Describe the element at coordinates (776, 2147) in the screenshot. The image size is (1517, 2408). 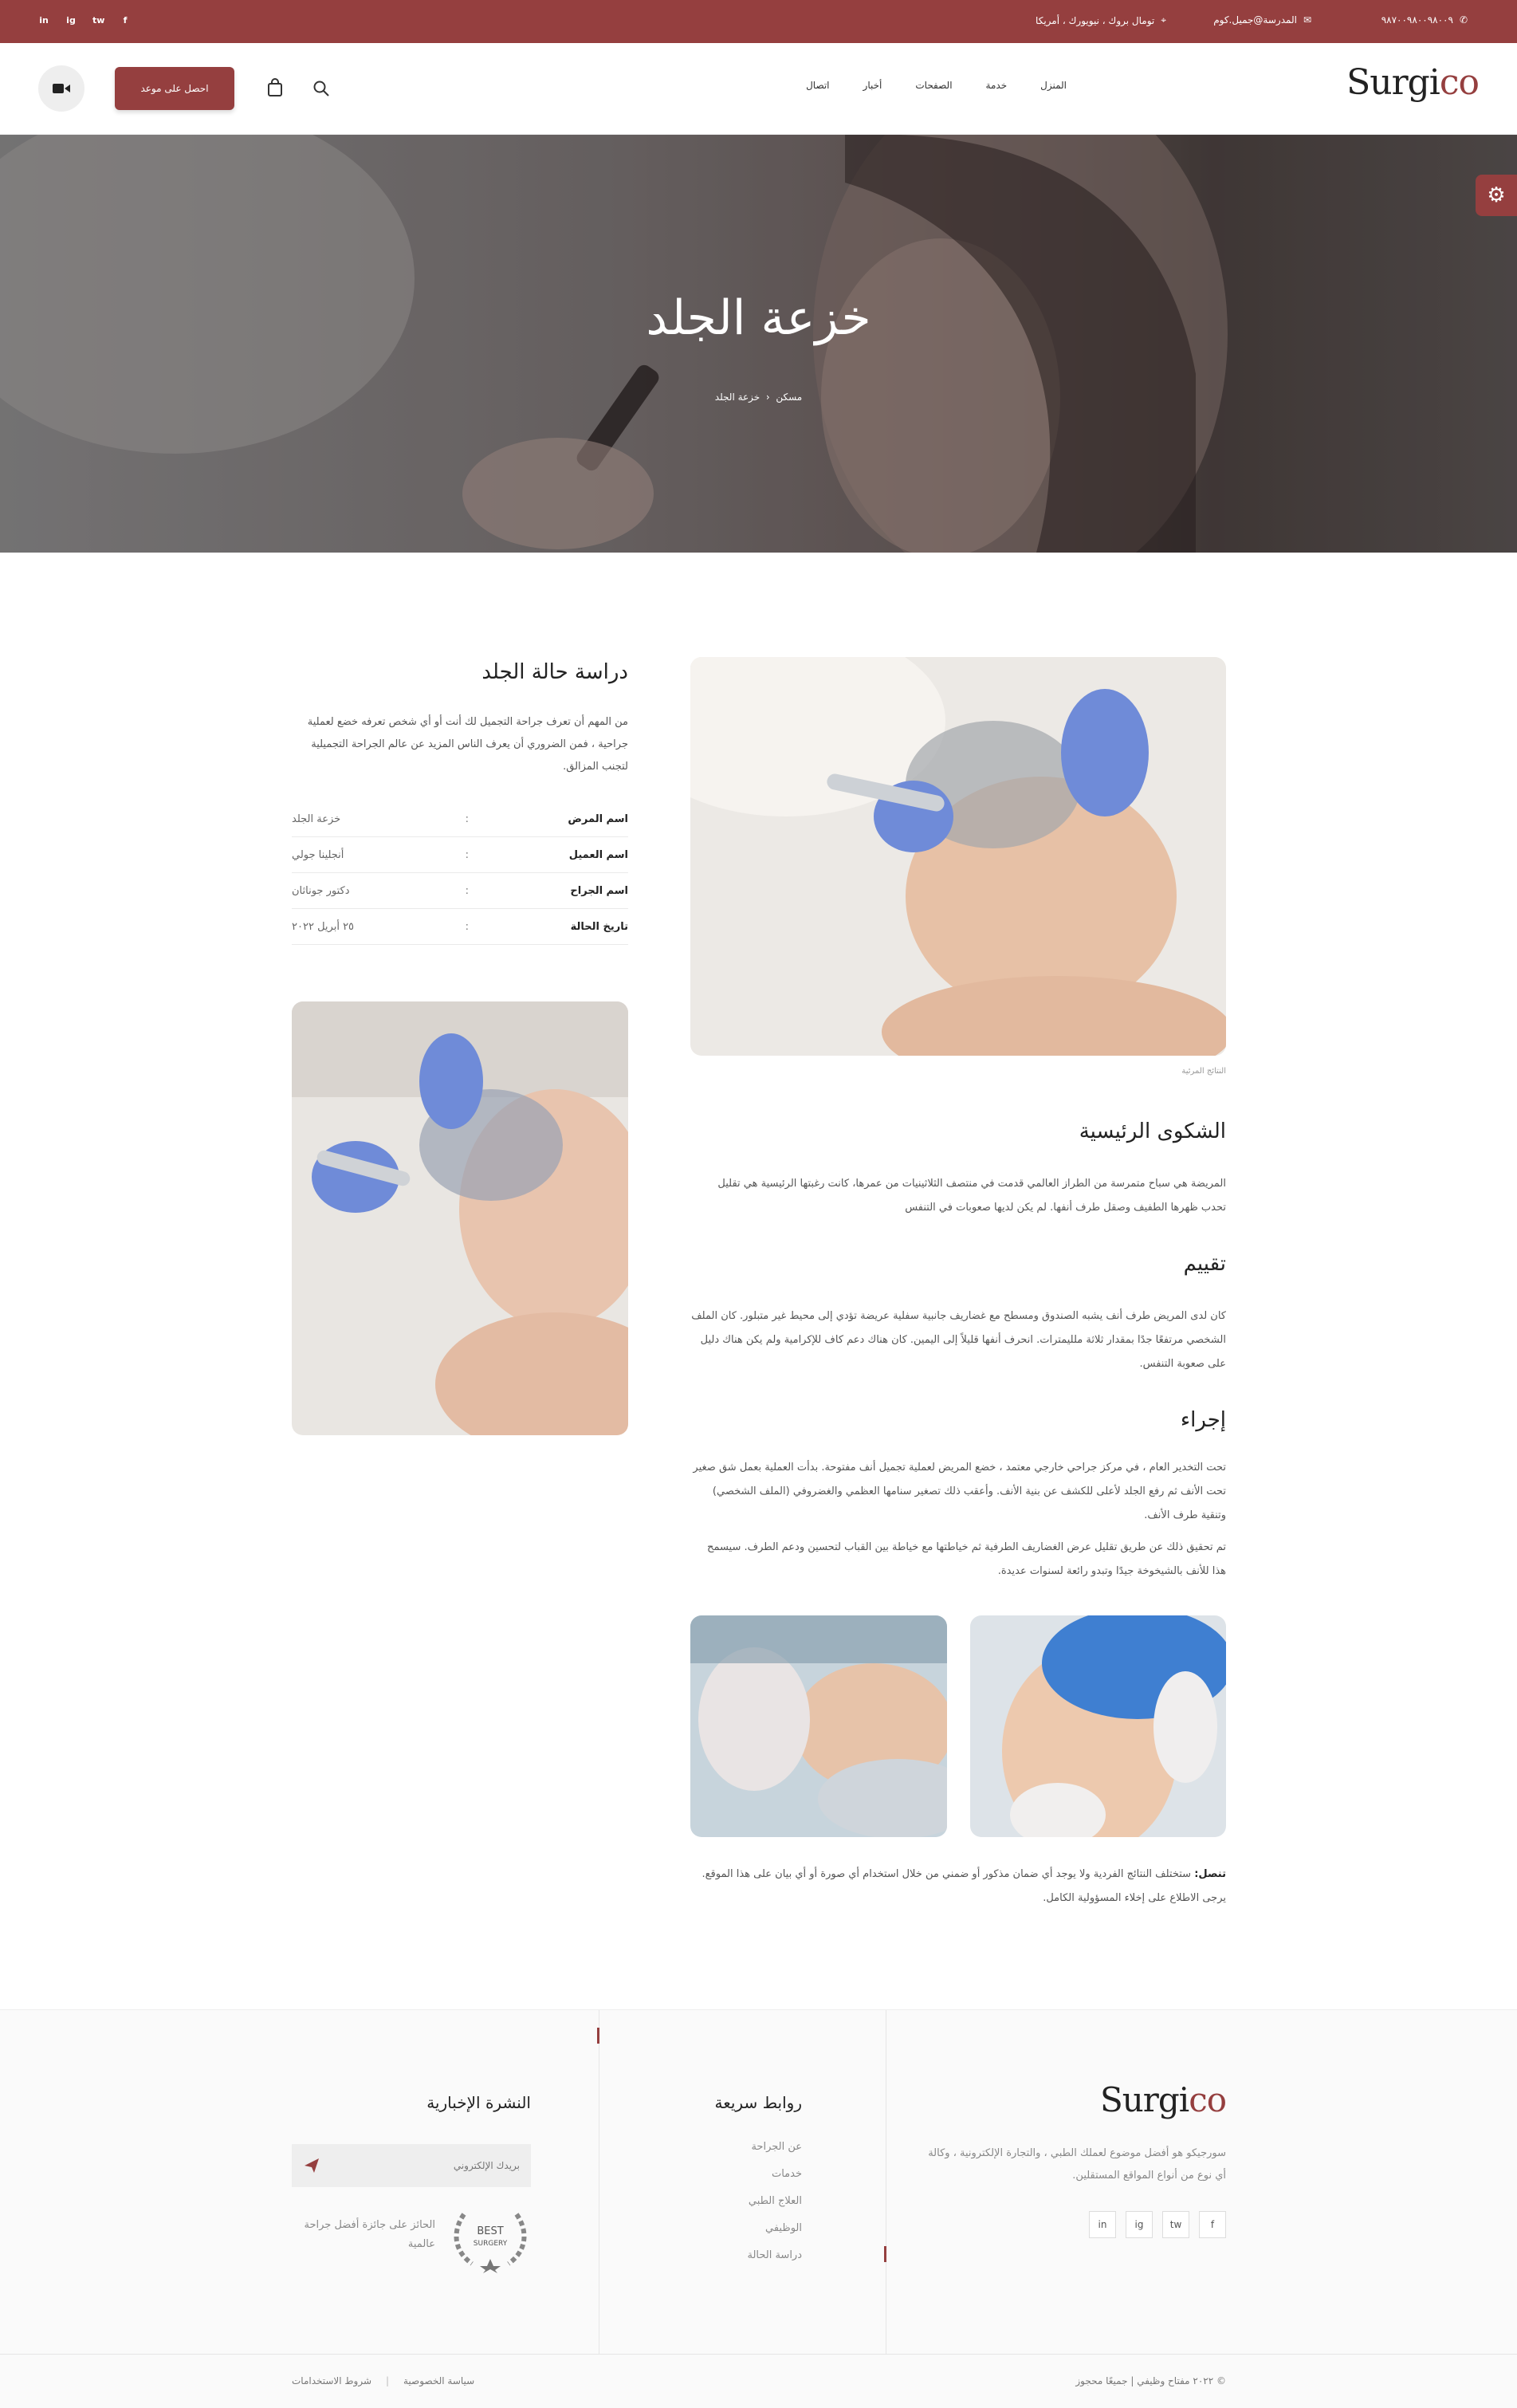
I see `footer-link-about: عن الجراحة` at that location.